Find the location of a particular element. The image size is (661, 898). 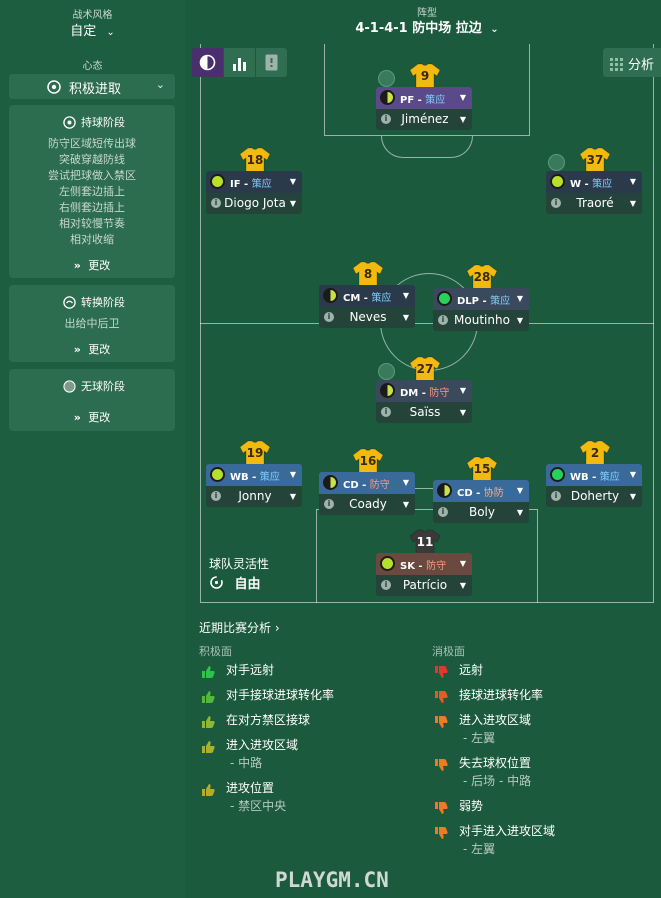

card-info-icon is located at coordinates (271, 64).